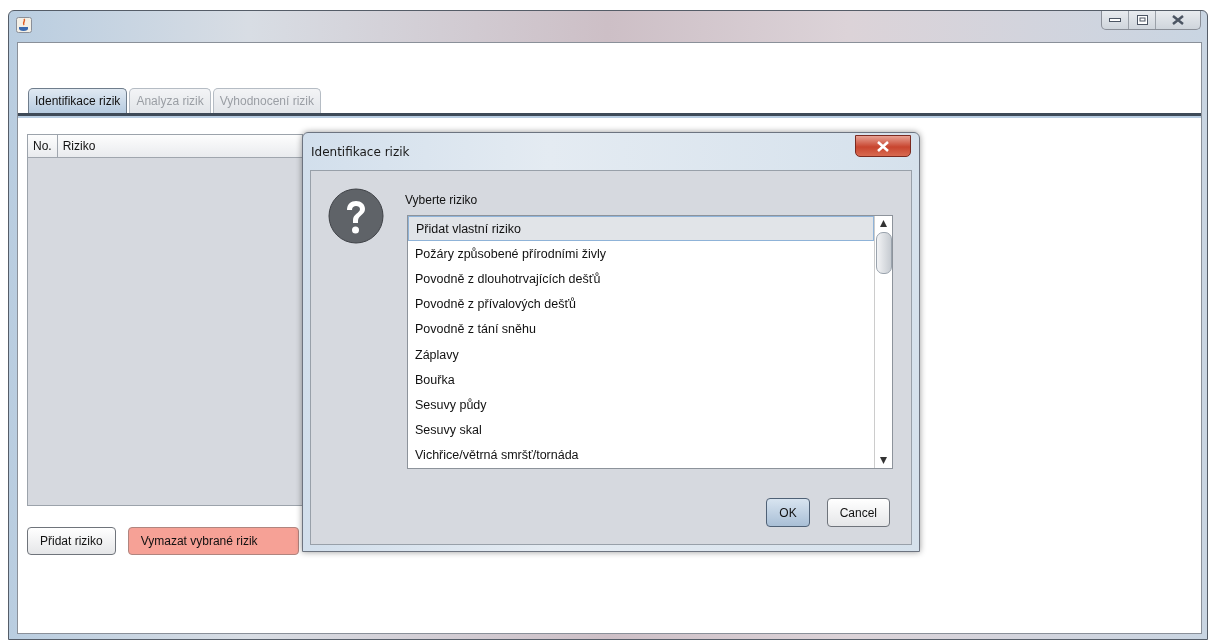  Describe the element at coordinates (641, 405) in the screenshot. I see `list-item: Sesuvy půdy` at that location.